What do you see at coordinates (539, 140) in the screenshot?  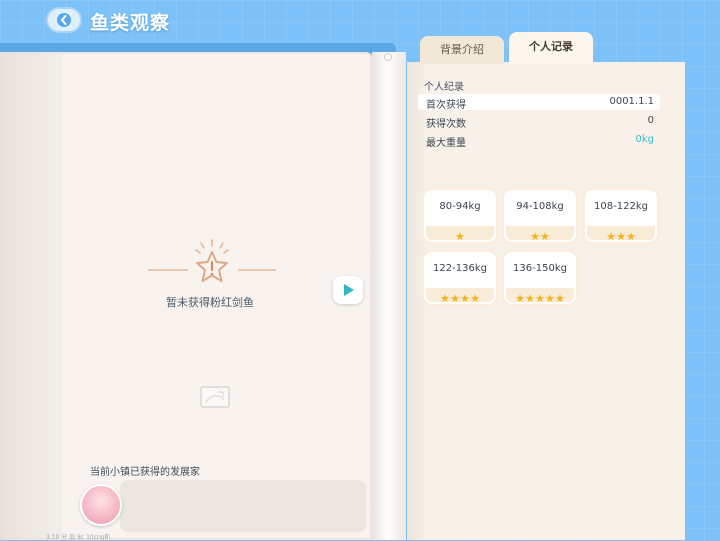 I see `record-row-max-weight: 最大重量 0kg` at bounding box center [539, 140].